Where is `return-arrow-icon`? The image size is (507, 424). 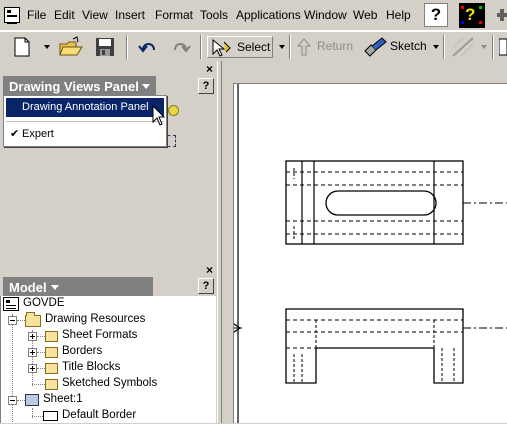
return-arrow-icon is located at coordinates (304, 48).